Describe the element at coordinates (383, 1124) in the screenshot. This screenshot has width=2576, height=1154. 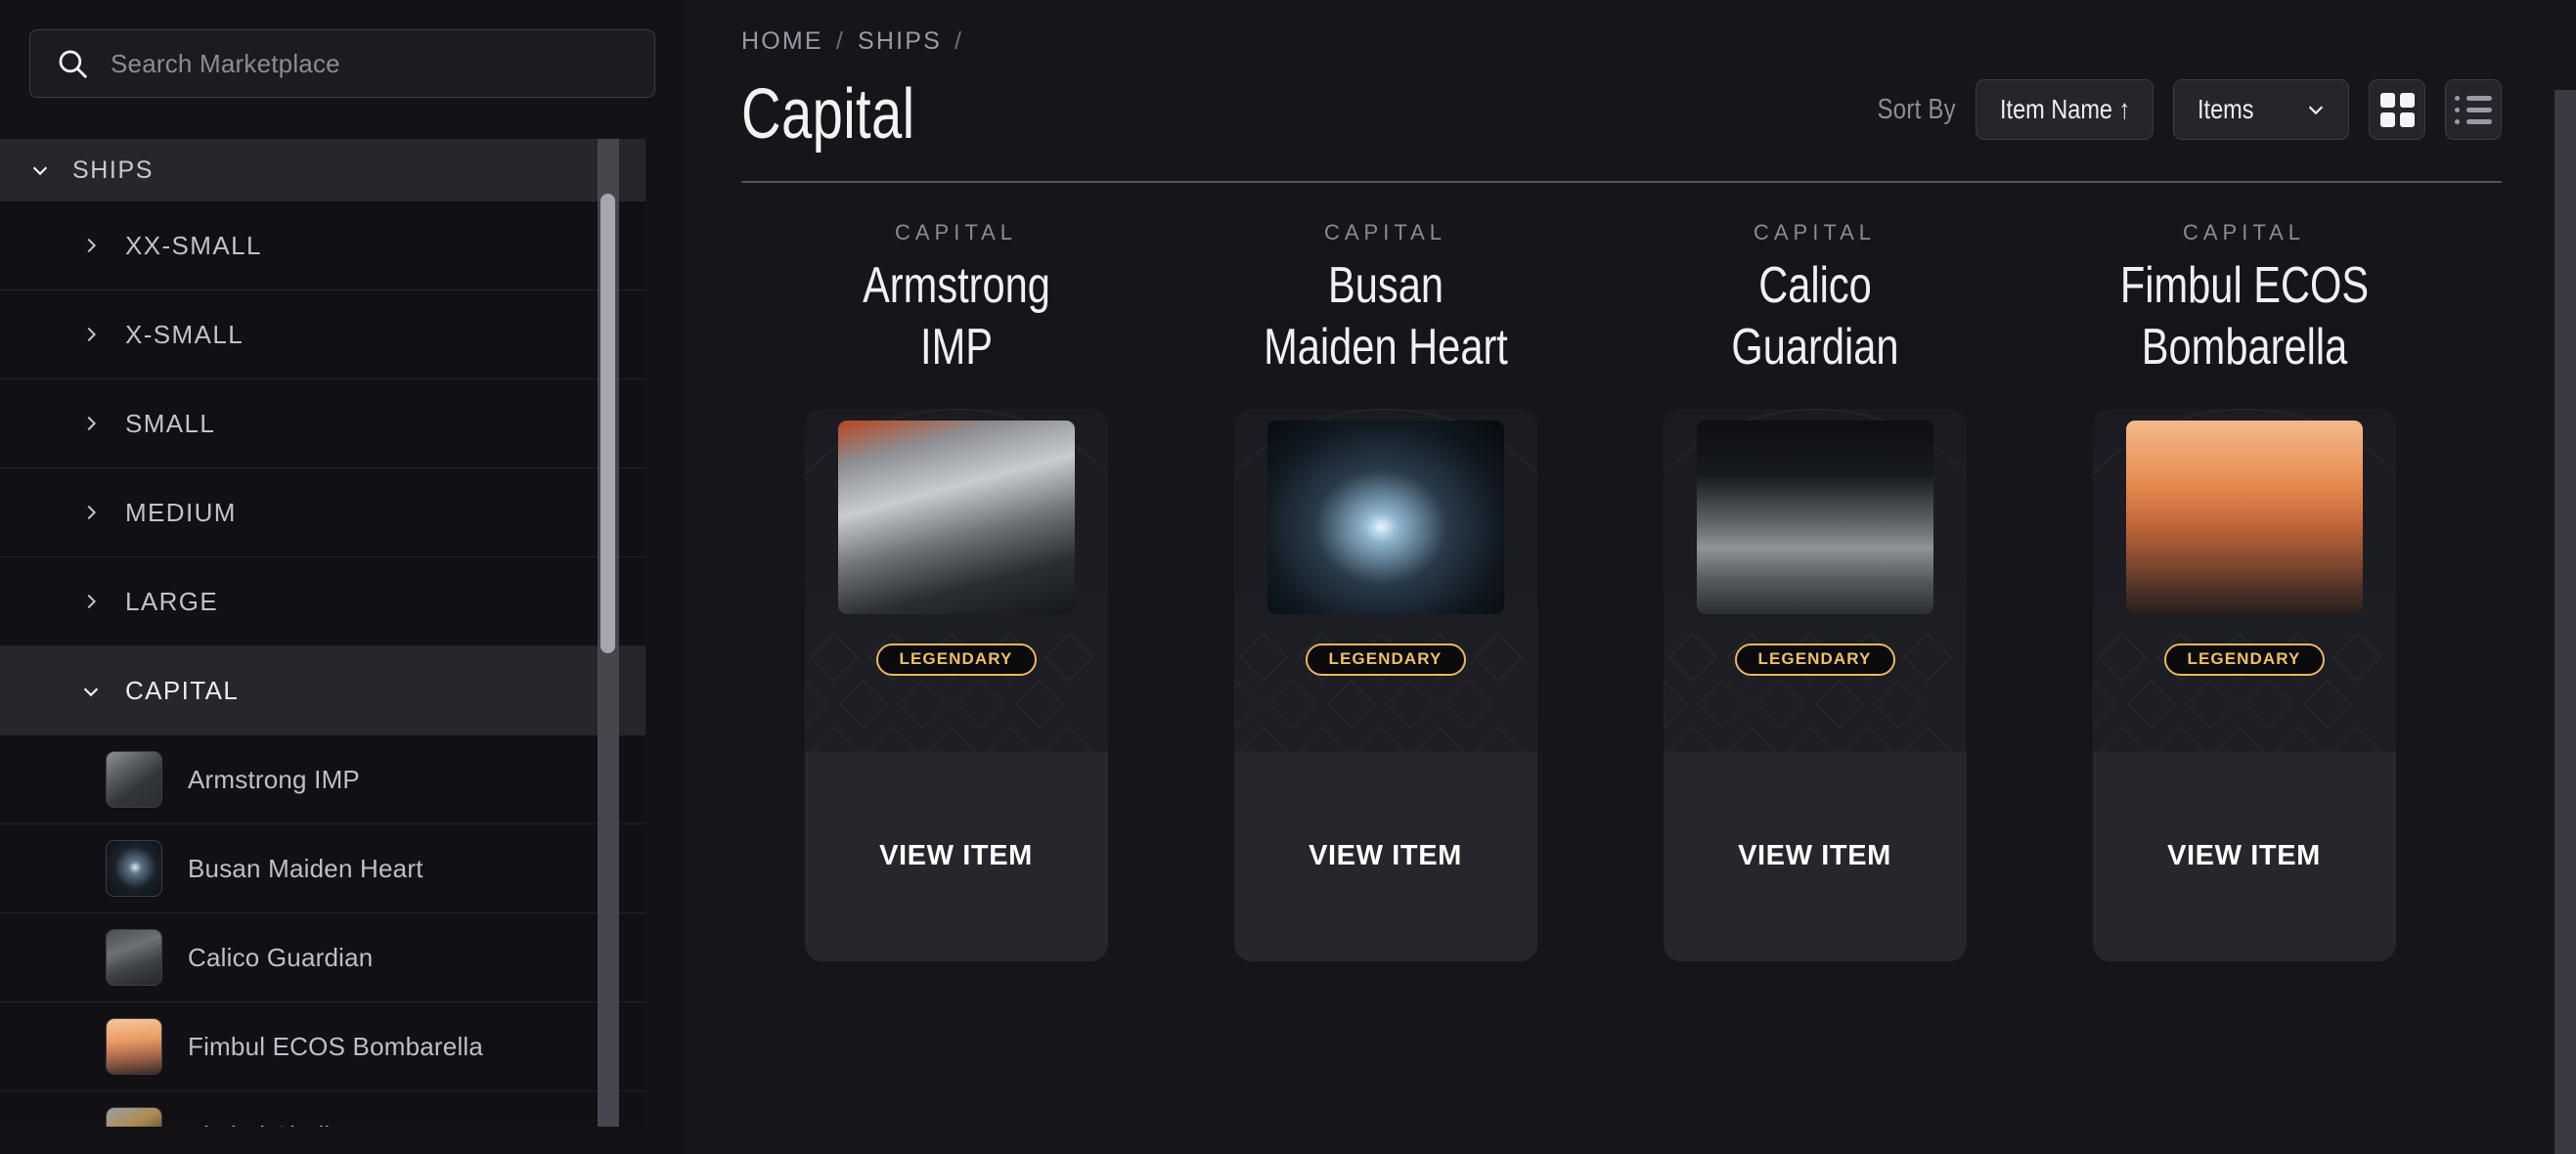
I see `ship-name: Fimbul Sledbarge` at that location.